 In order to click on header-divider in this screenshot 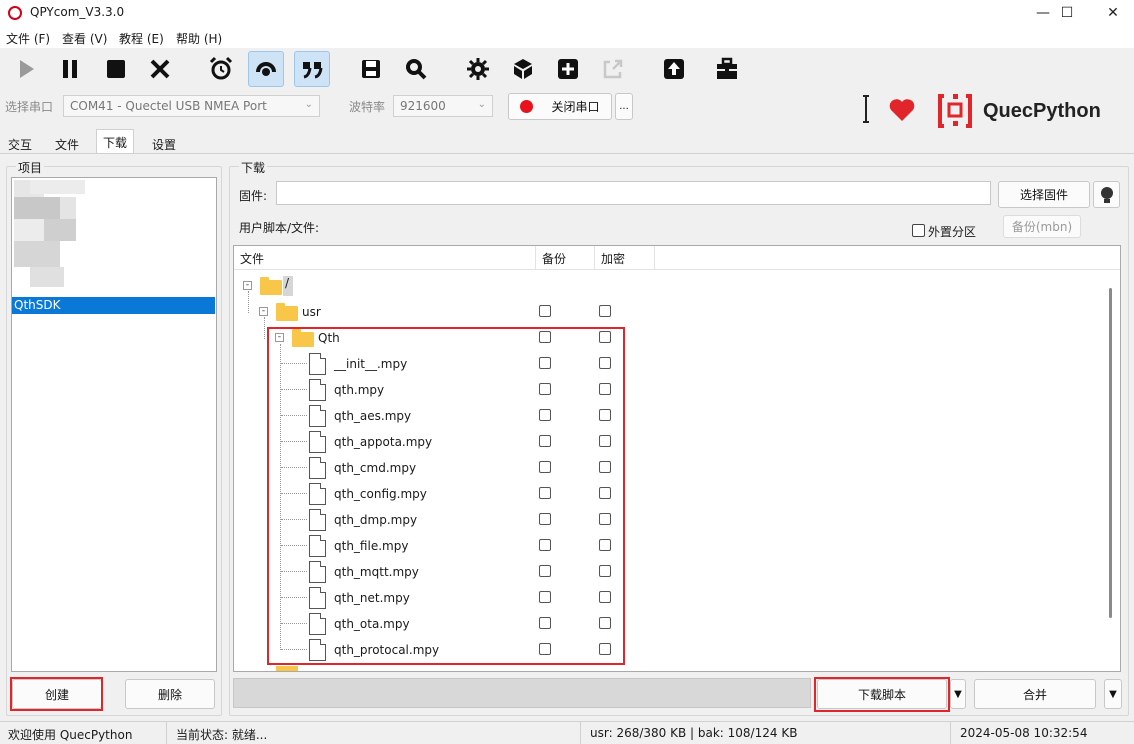, I will do `click(677, 269)`.